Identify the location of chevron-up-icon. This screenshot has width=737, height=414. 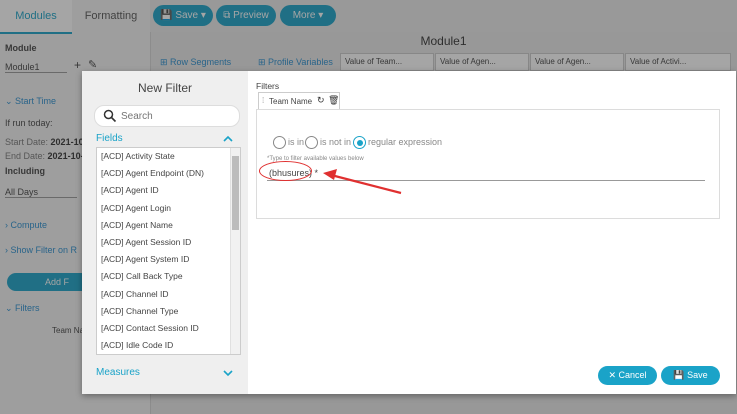
(228, 139).